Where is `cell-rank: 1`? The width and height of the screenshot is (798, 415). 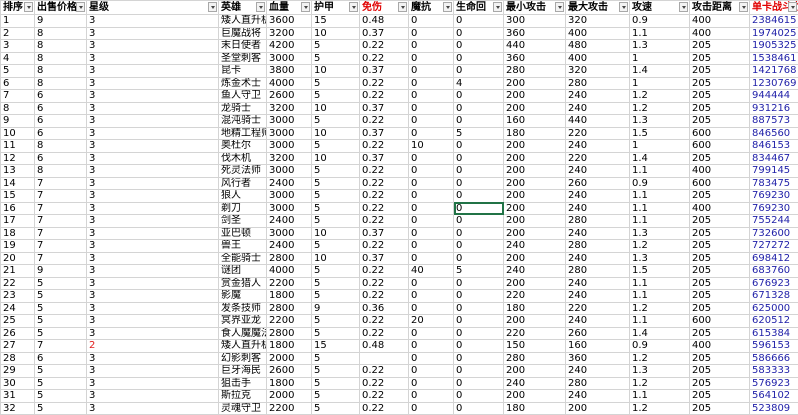
cell-rank: 1 is located at coordinates (18, 21).